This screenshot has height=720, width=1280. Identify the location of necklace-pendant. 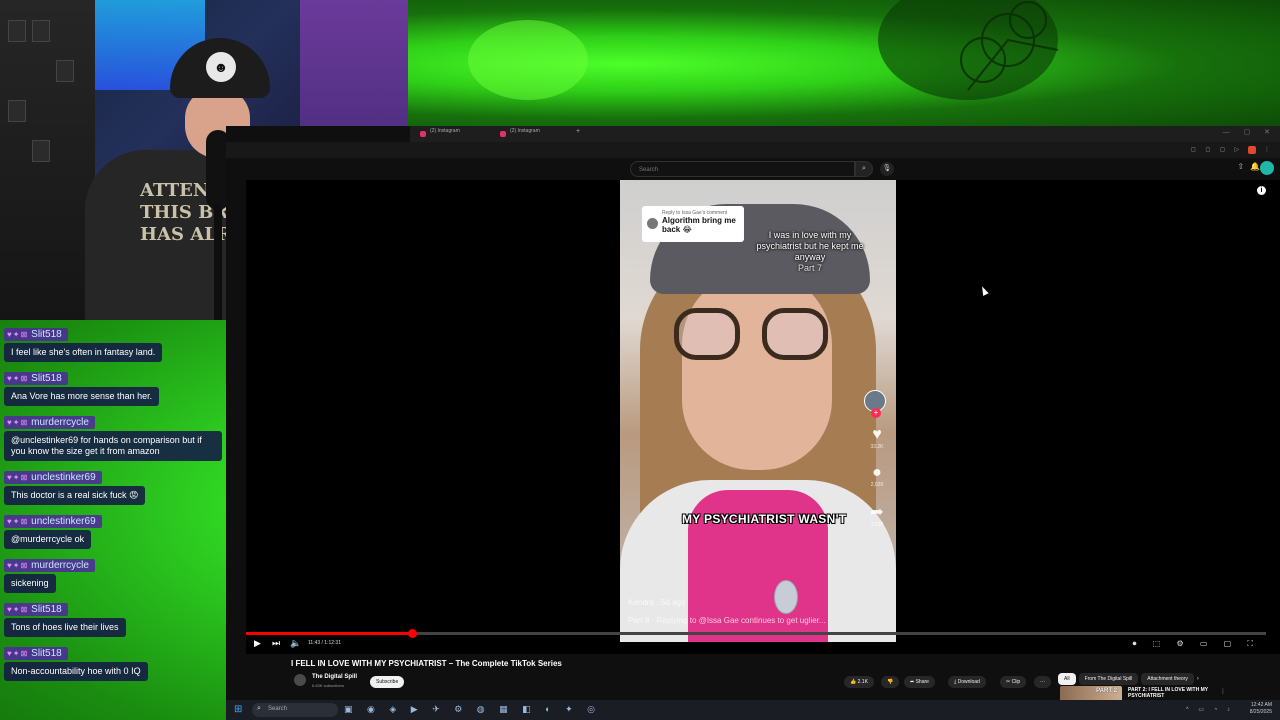
(786, 597).